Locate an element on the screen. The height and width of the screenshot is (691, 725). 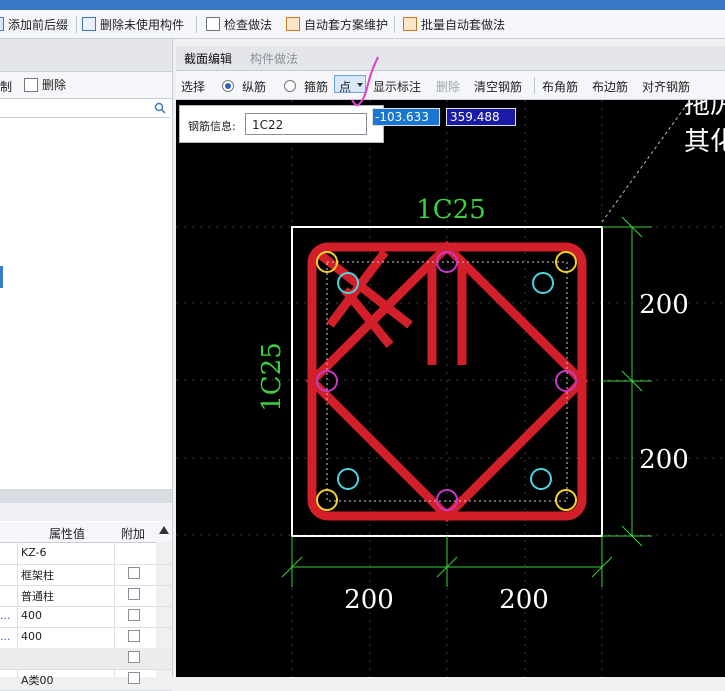
title-strip is located at coordinates (362, 5).